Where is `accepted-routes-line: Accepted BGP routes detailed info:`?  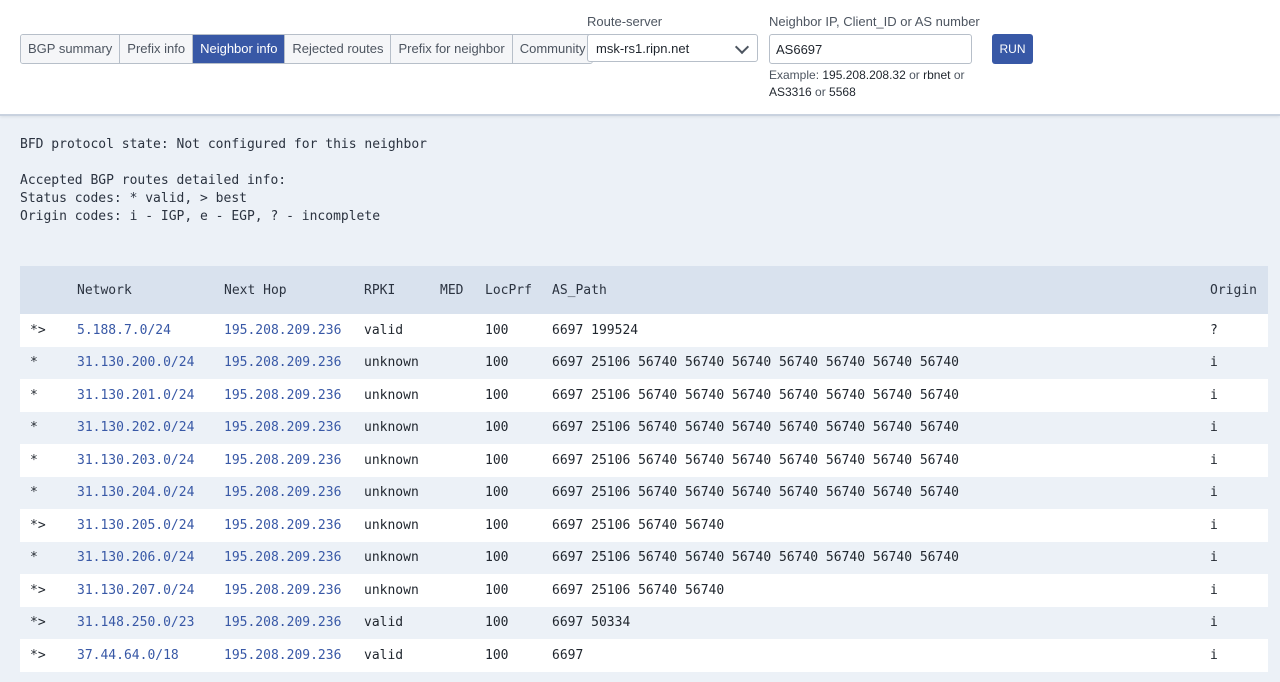
accepted-routes-line: Accepted BGP routes detailed info: is located at coordinates (153, 180).